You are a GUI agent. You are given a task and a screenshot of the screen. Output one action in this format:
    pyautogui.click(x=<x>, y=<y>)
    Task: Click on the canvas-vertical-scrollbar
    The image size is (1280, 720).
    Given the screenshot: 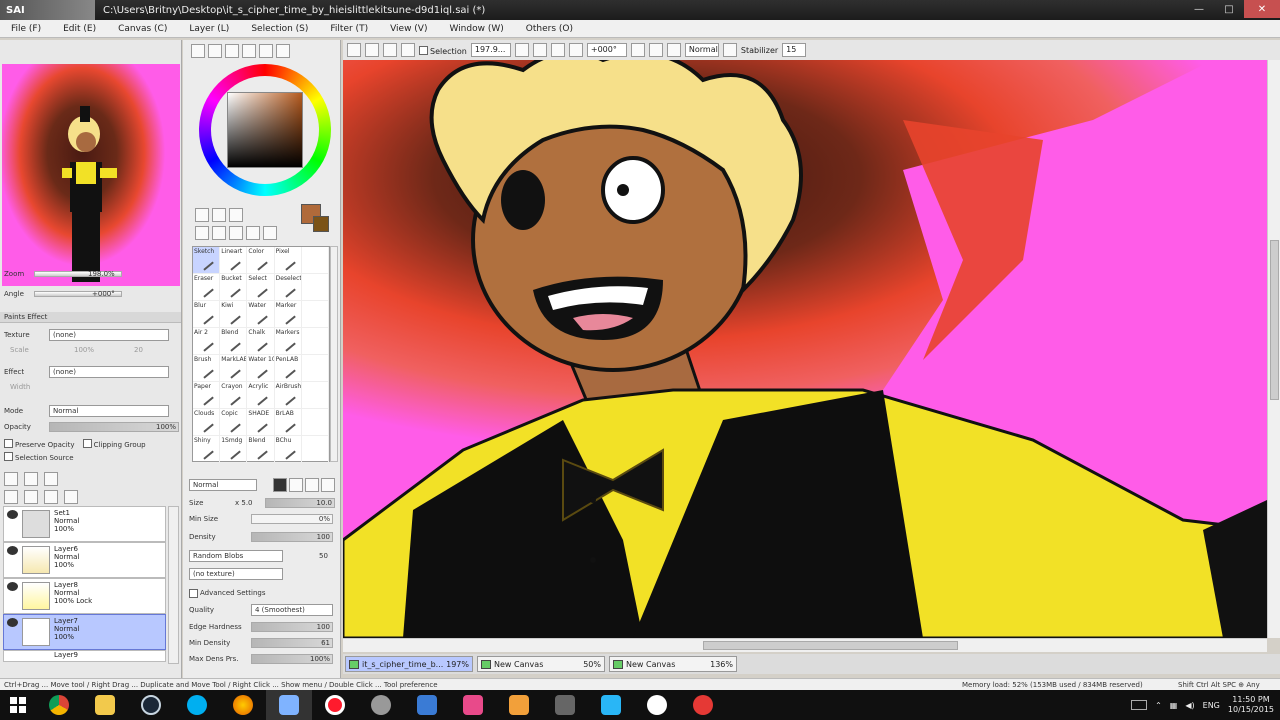 What is the action you would take?
    pyautogui.click(x=1273, y=349)
    